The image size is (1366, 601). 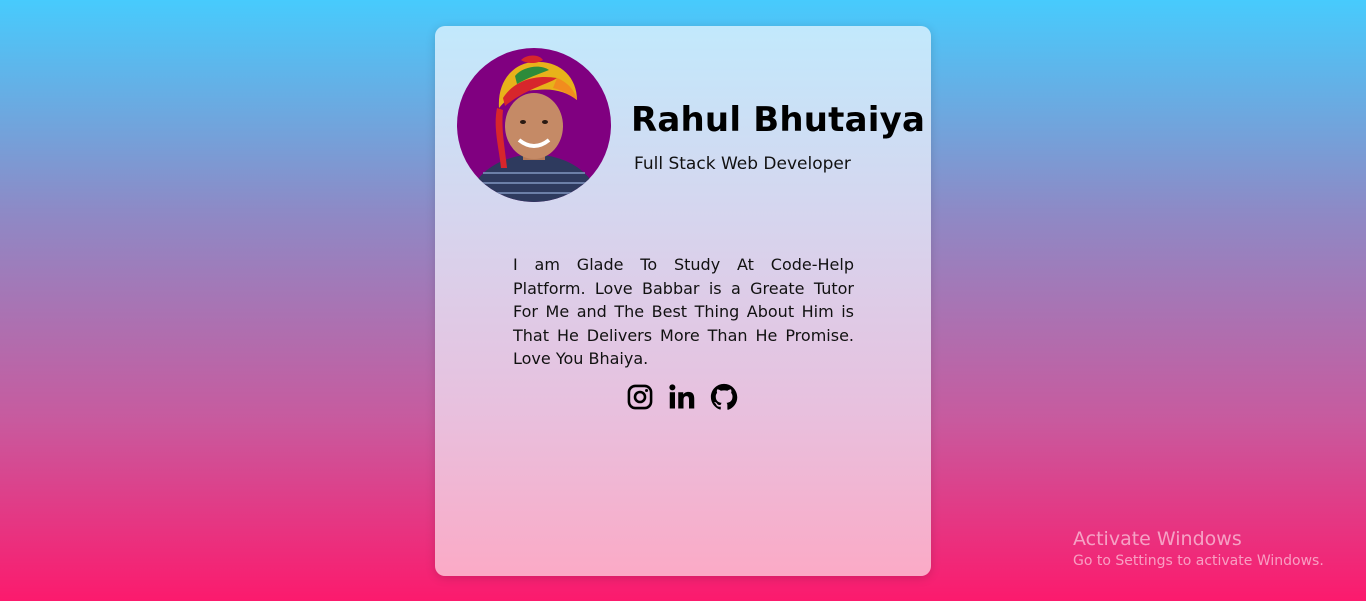 What do you see at coordinates (534, 128) in the screenshot?
I see `avatar-photo` at bounding box center [534, 128].